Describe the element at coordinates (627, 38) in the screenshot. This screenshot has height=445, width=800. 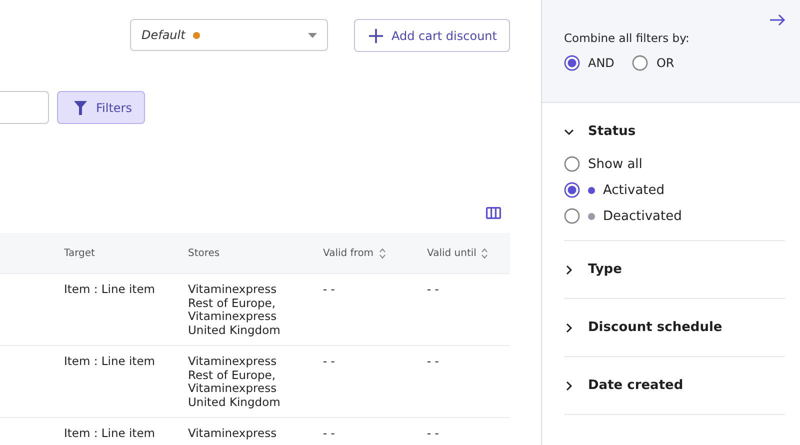
I see `combine-label: Combine all filters by:` at that location.